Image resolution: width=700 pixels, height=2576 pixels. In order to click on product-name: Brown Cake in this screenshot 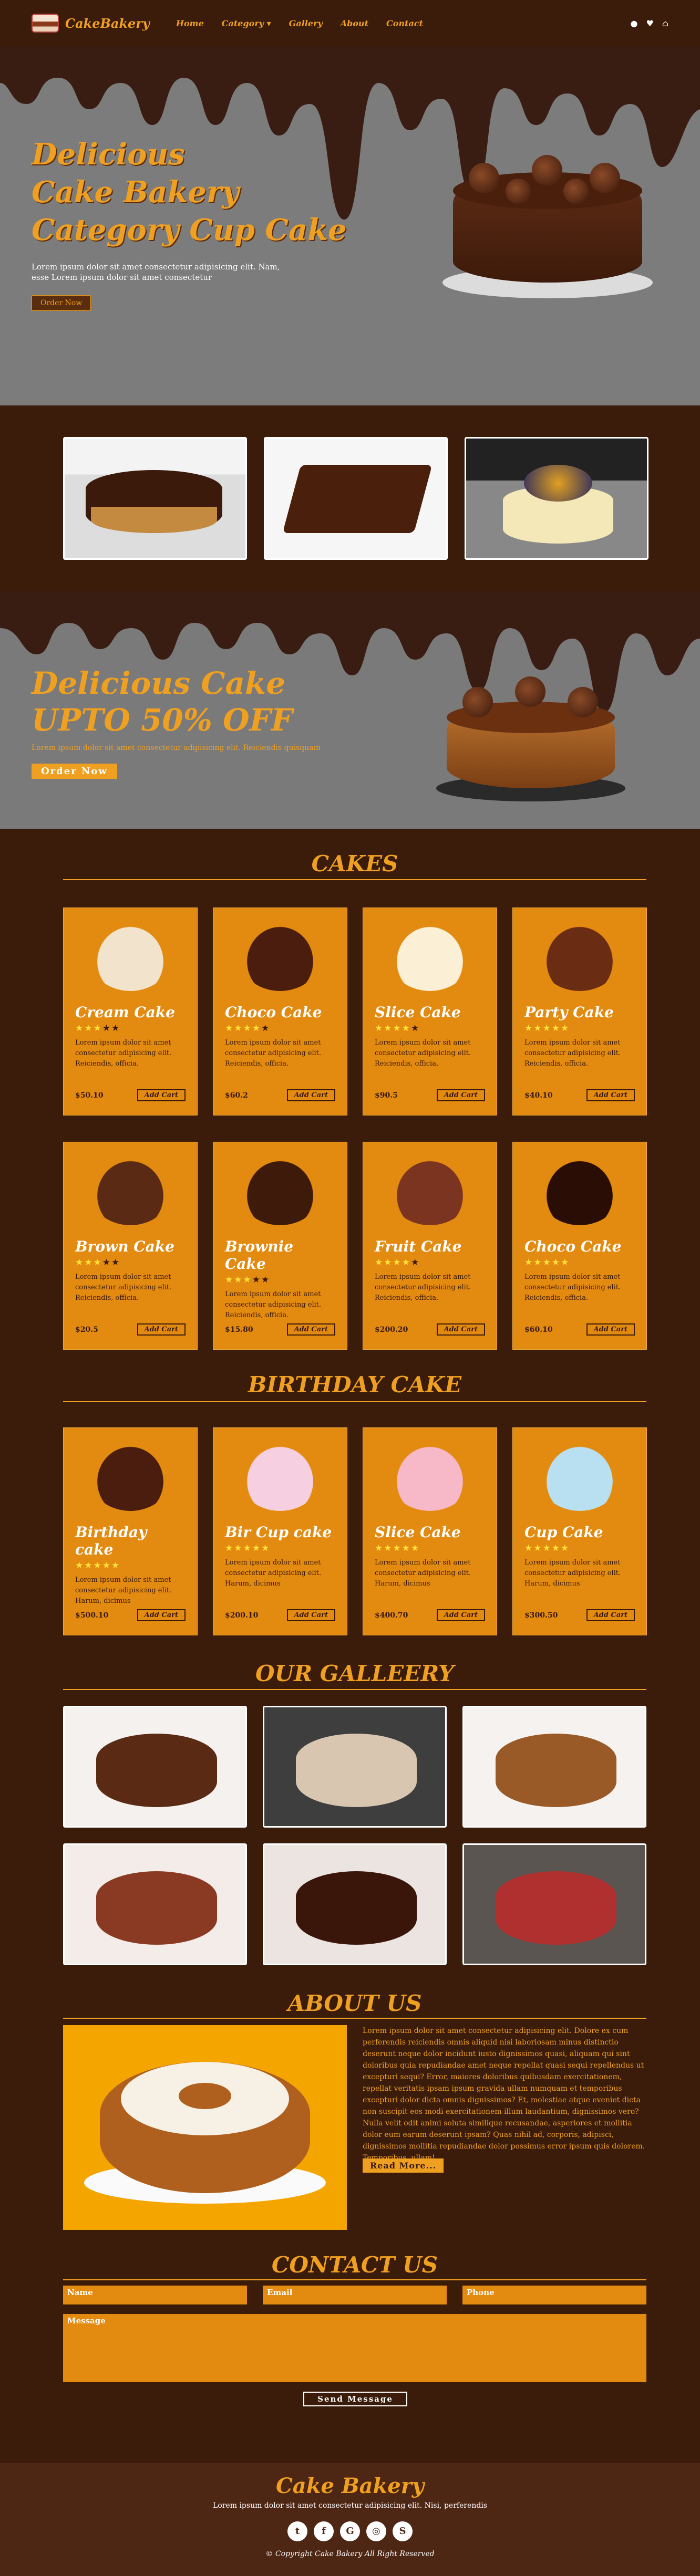, I will do `click(124, 1246)`.